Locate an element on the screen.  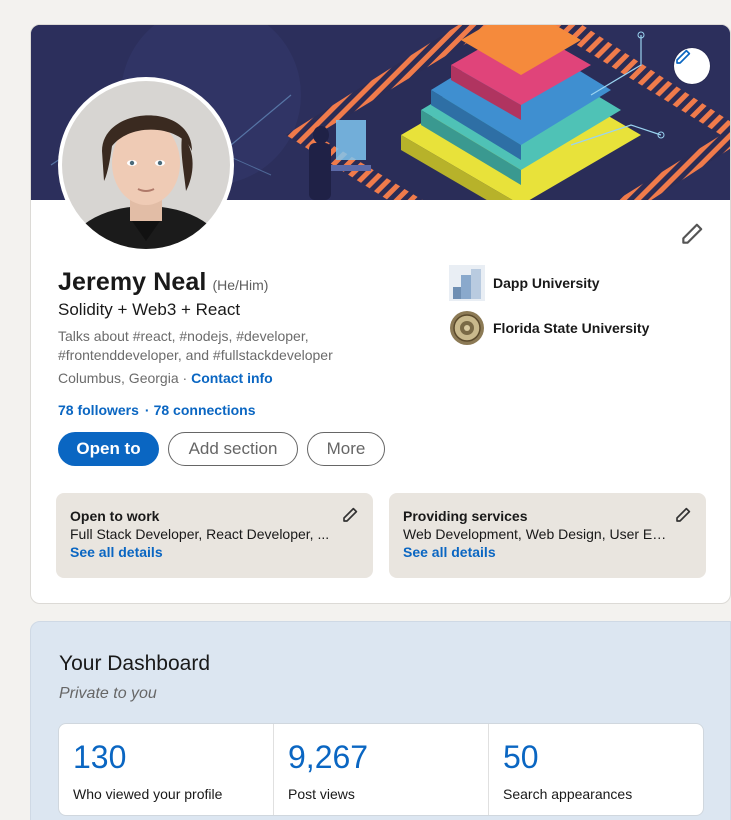
edit-open-to-work-pencil-icon is located at coordinates (350, 515).